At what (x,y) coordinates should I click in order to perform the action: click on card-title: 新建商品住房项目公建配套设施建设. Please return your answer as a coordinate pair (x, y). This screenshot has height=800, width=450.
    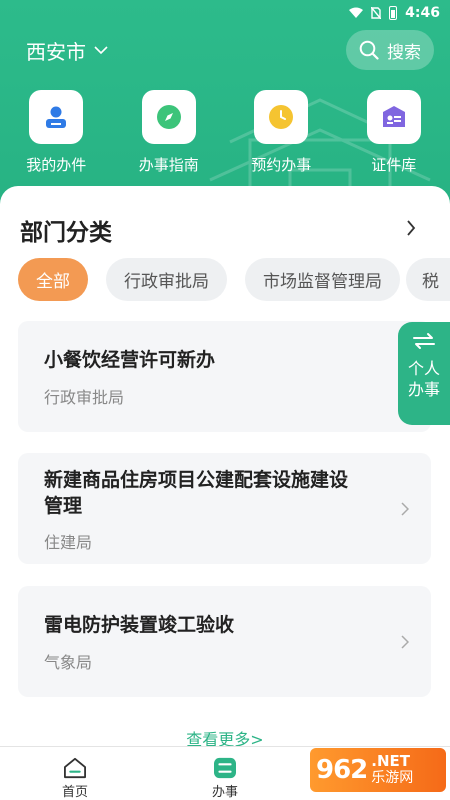
    Looking at the image, I should click on (196, 480).